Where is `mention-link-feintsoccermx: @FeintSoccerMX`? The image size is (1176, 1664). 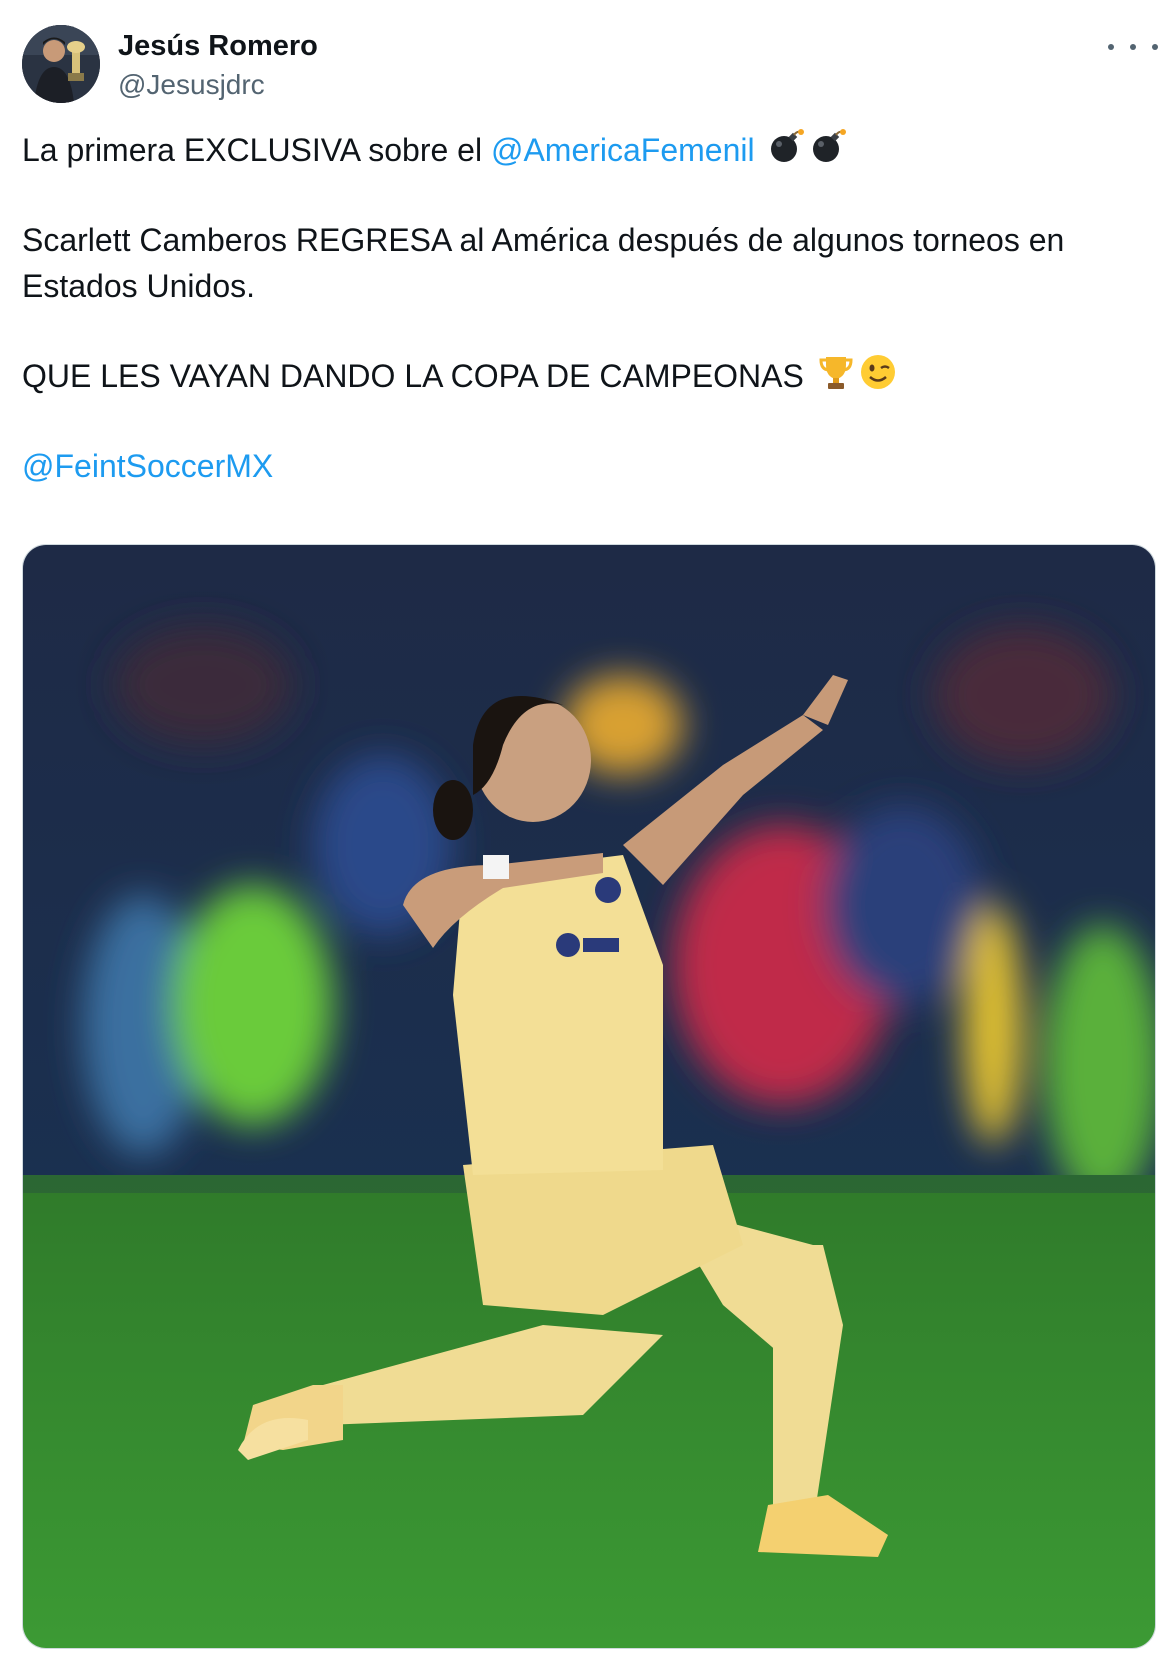 mention-link-feintsoccermx: @FeintSoccerMX is located at coordinates (147, 466).